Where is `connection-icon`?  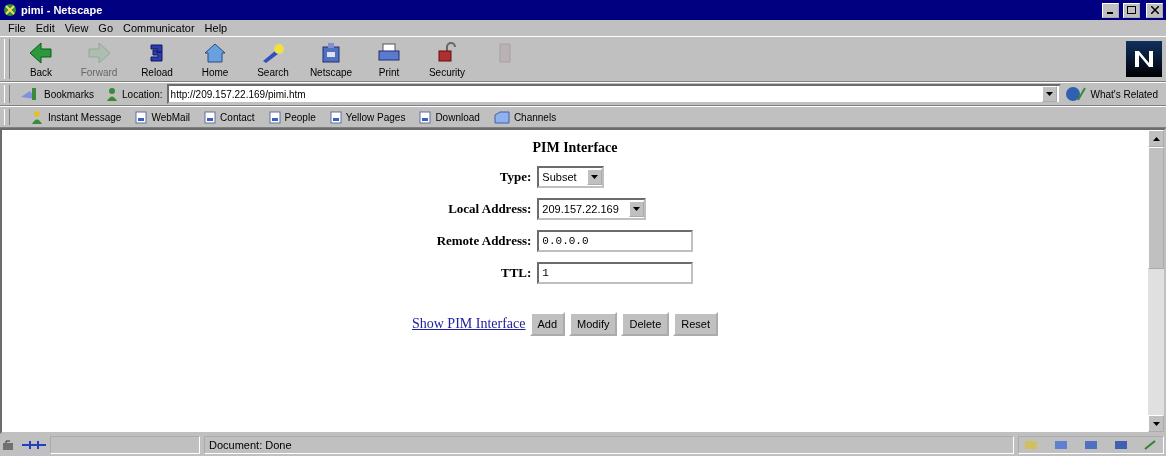 connection-icon is located at coordinates (34, 445).